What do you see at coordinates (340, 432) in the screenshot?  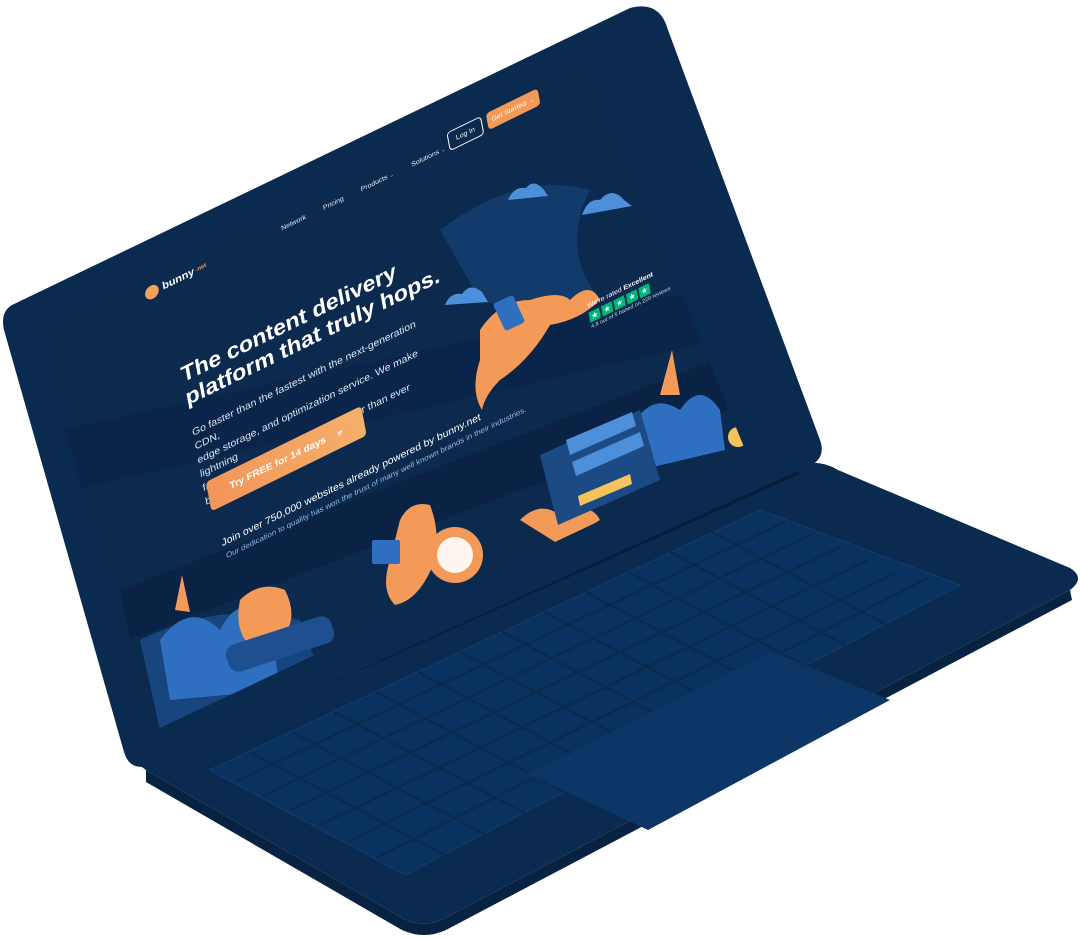 I see `double-chevron-right-icon: »` at bounding box center [340, 432].